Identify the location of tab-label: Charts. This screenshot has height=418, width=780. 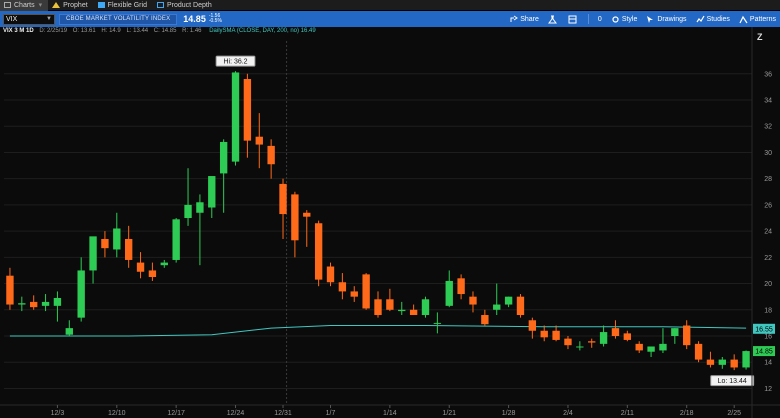
(24, 5).